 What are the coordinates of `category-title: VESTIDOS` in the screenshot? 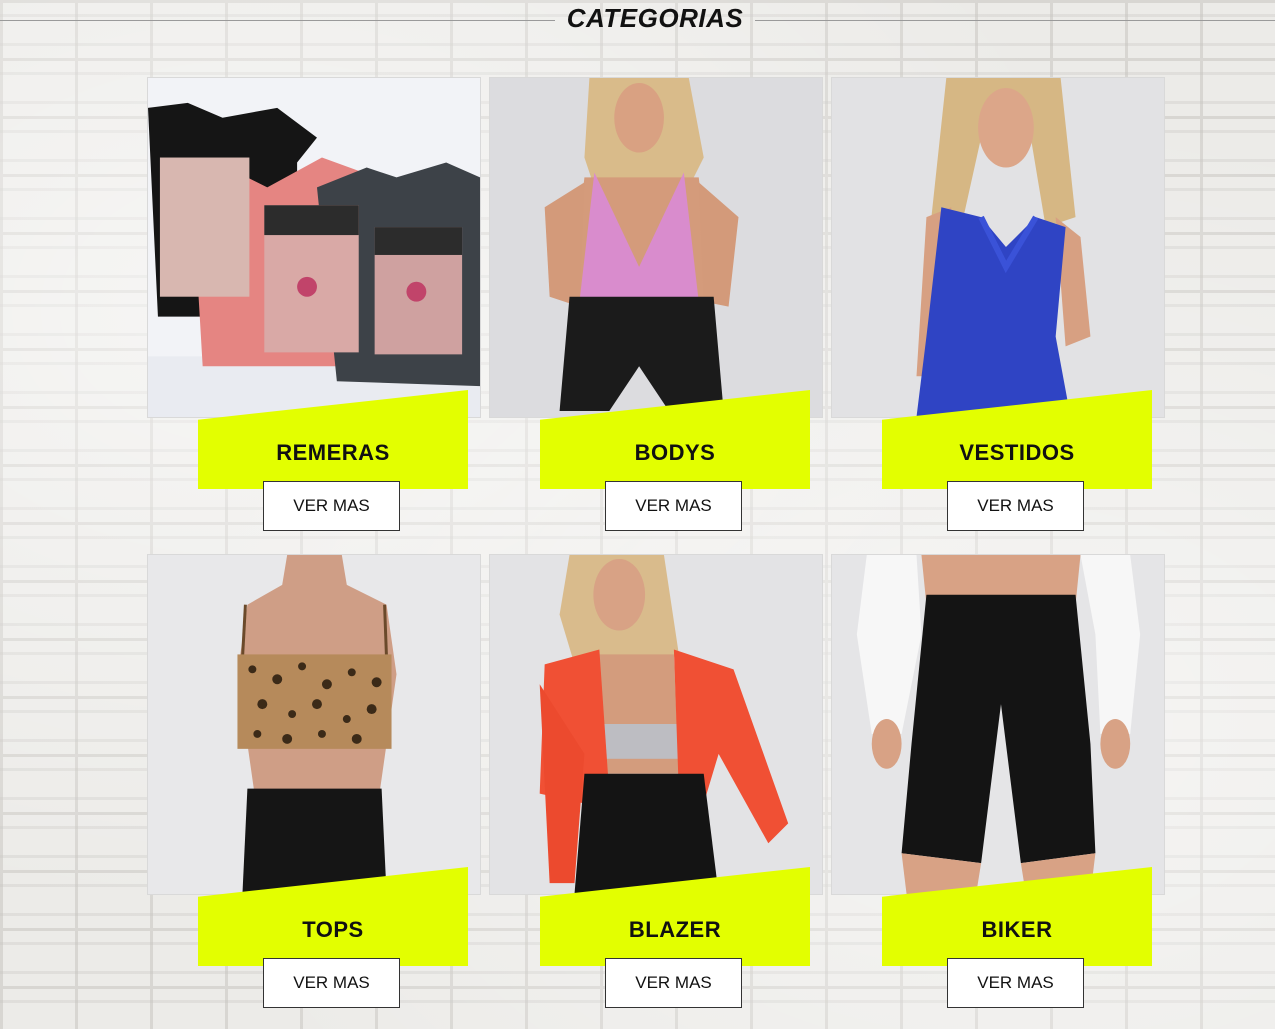 It's located at (1017, 452).